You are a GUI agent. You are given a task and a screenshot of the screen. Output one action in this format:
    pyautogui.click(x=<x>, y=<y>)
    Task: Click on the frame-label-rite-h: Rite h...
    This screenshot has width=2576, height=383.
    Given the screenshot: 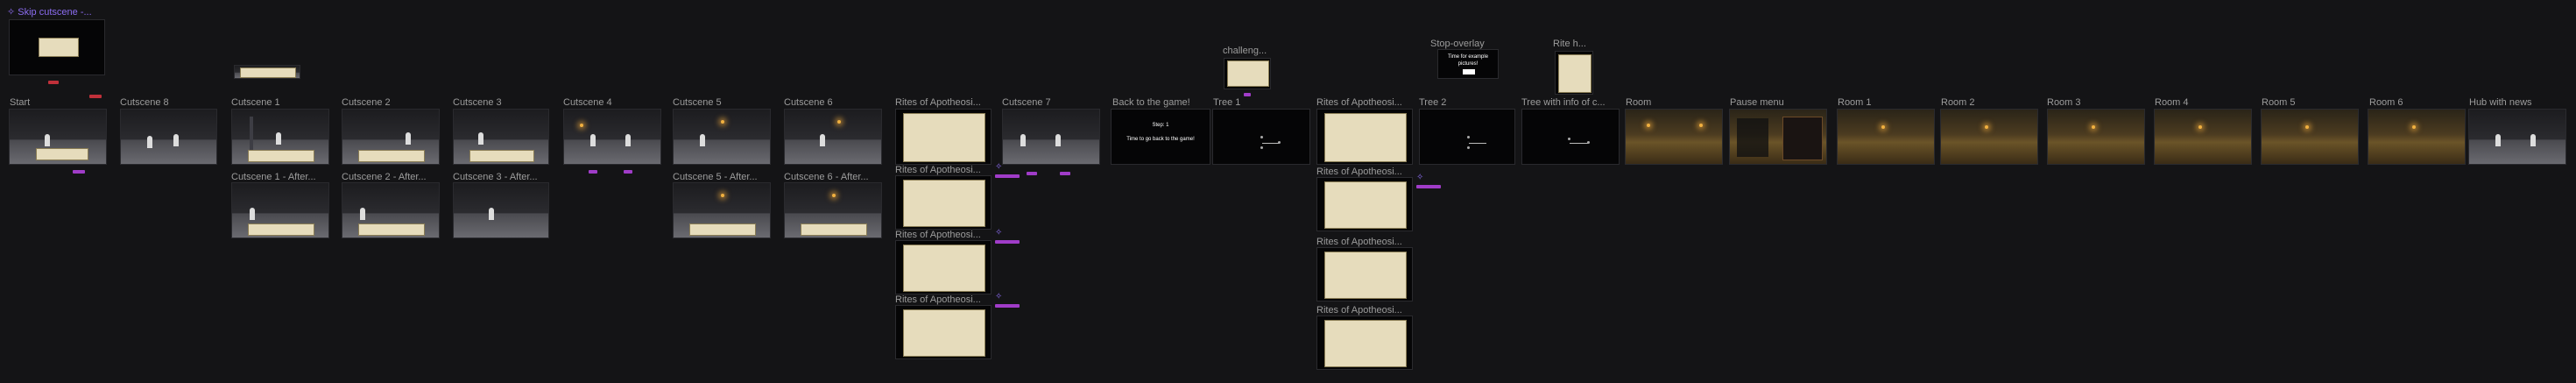 What is the action you would take?
    pyautogui.click(x=1569, y=44)
    